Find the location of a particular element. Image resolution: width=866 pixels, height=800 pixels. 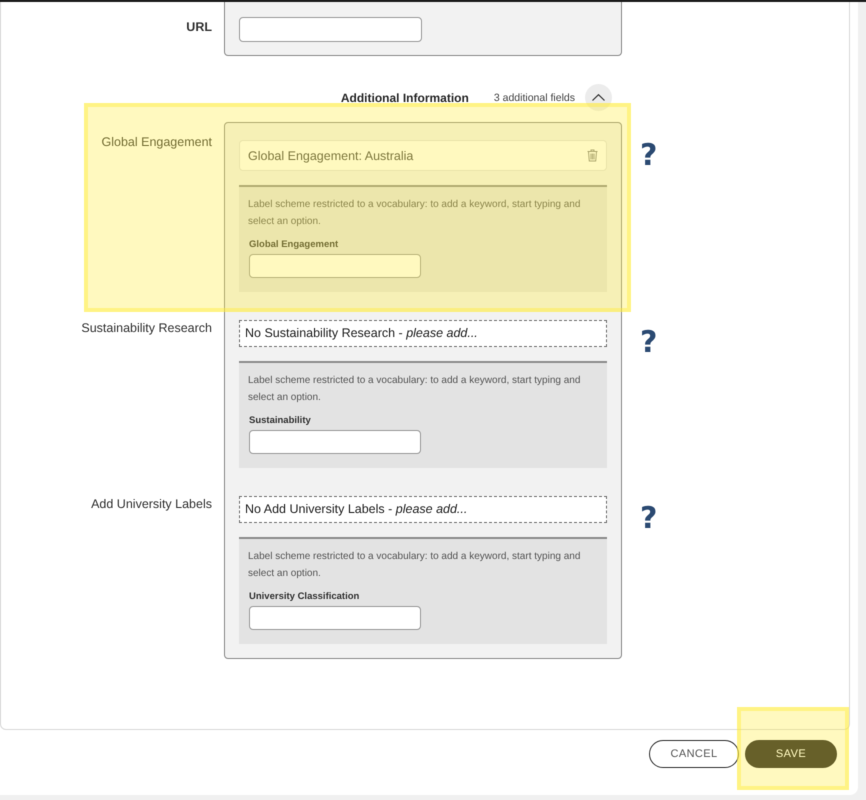

url-label: URL is located at coordinates (199, 27).